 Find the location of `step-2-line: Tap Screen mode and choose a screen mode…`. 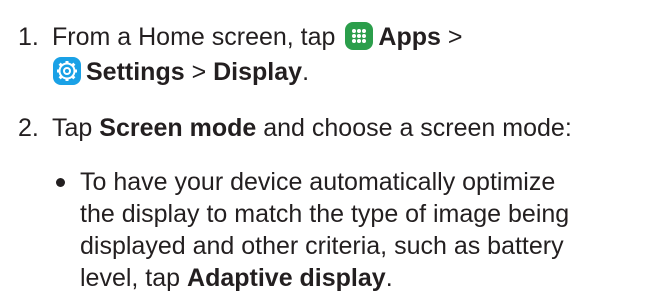

step-2-line: Tap Screen mode and choose a screen mode… is located at coordinates (312, 128).